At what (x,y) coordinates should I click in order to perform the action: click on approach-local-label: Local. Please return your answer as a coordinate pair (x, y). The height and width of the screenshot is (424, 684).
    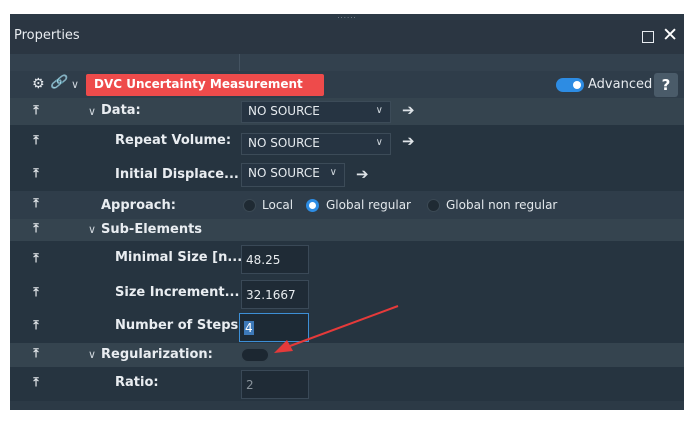
    Looking at the image, I should click on (278, 205).